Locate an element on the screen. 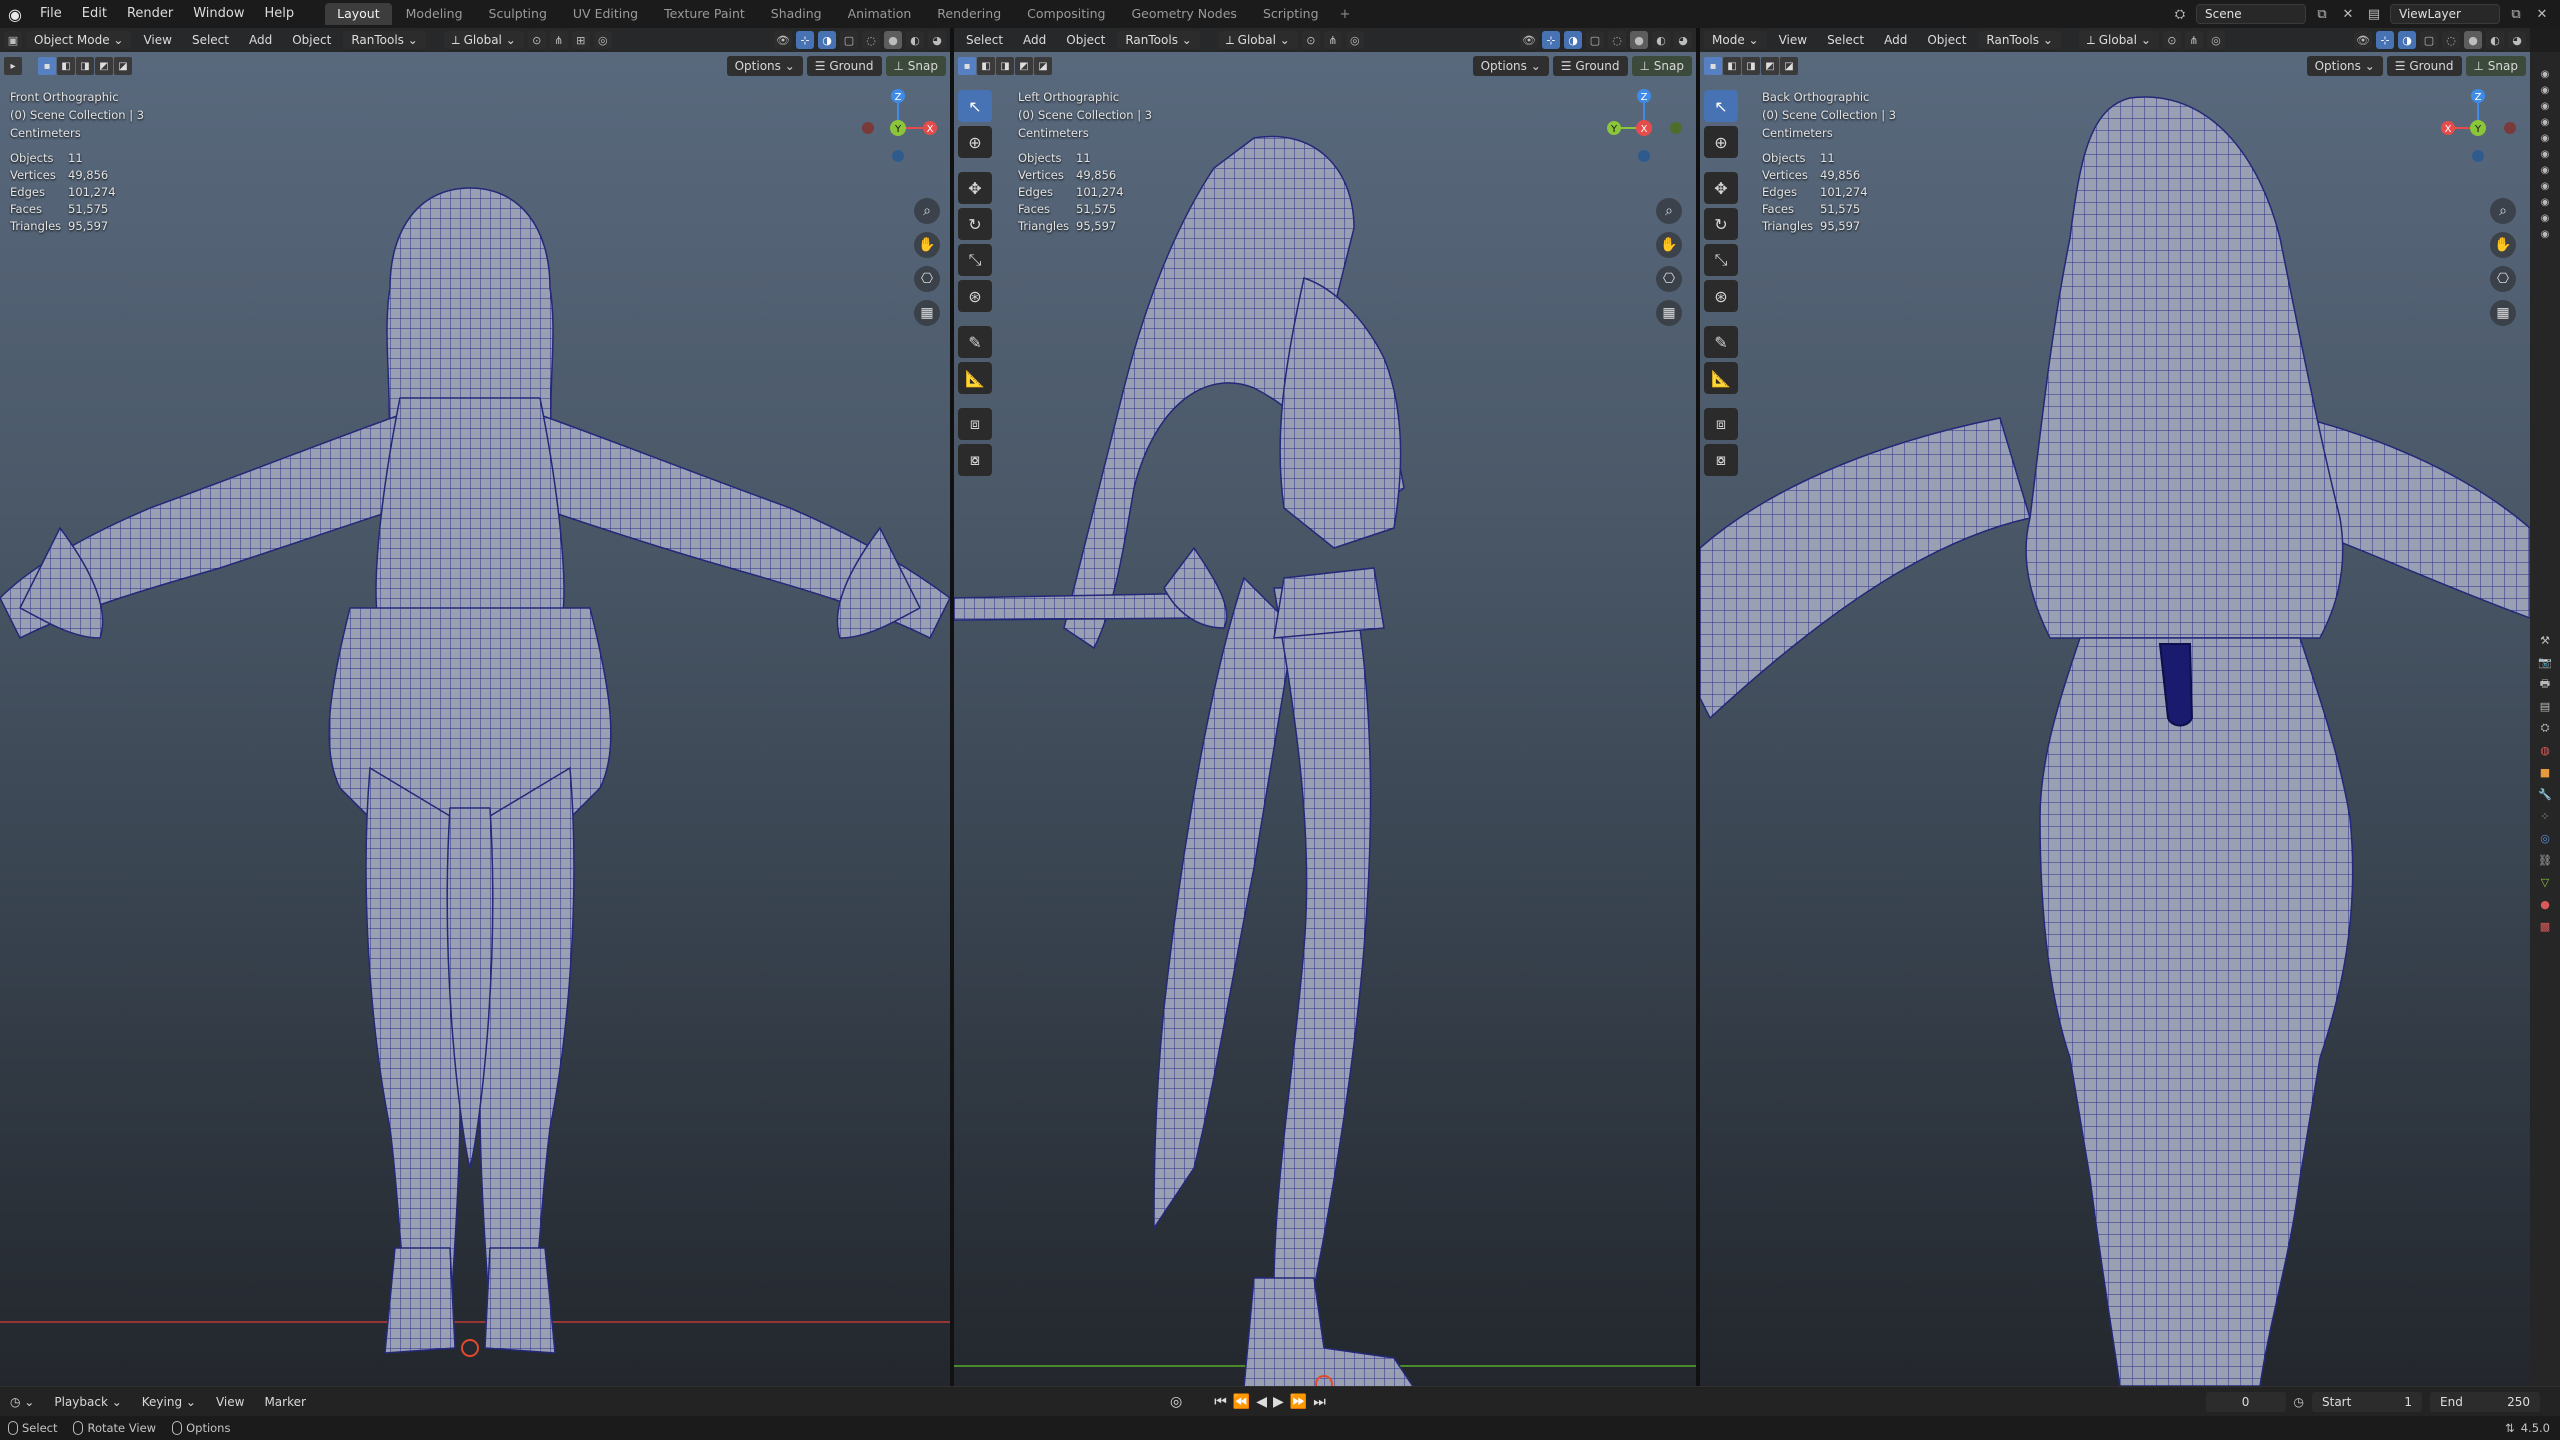 The height and width of the screenshot is (1440, 2560). jump-start-icon: ⏮ is located at coordinates (1220, 1402).